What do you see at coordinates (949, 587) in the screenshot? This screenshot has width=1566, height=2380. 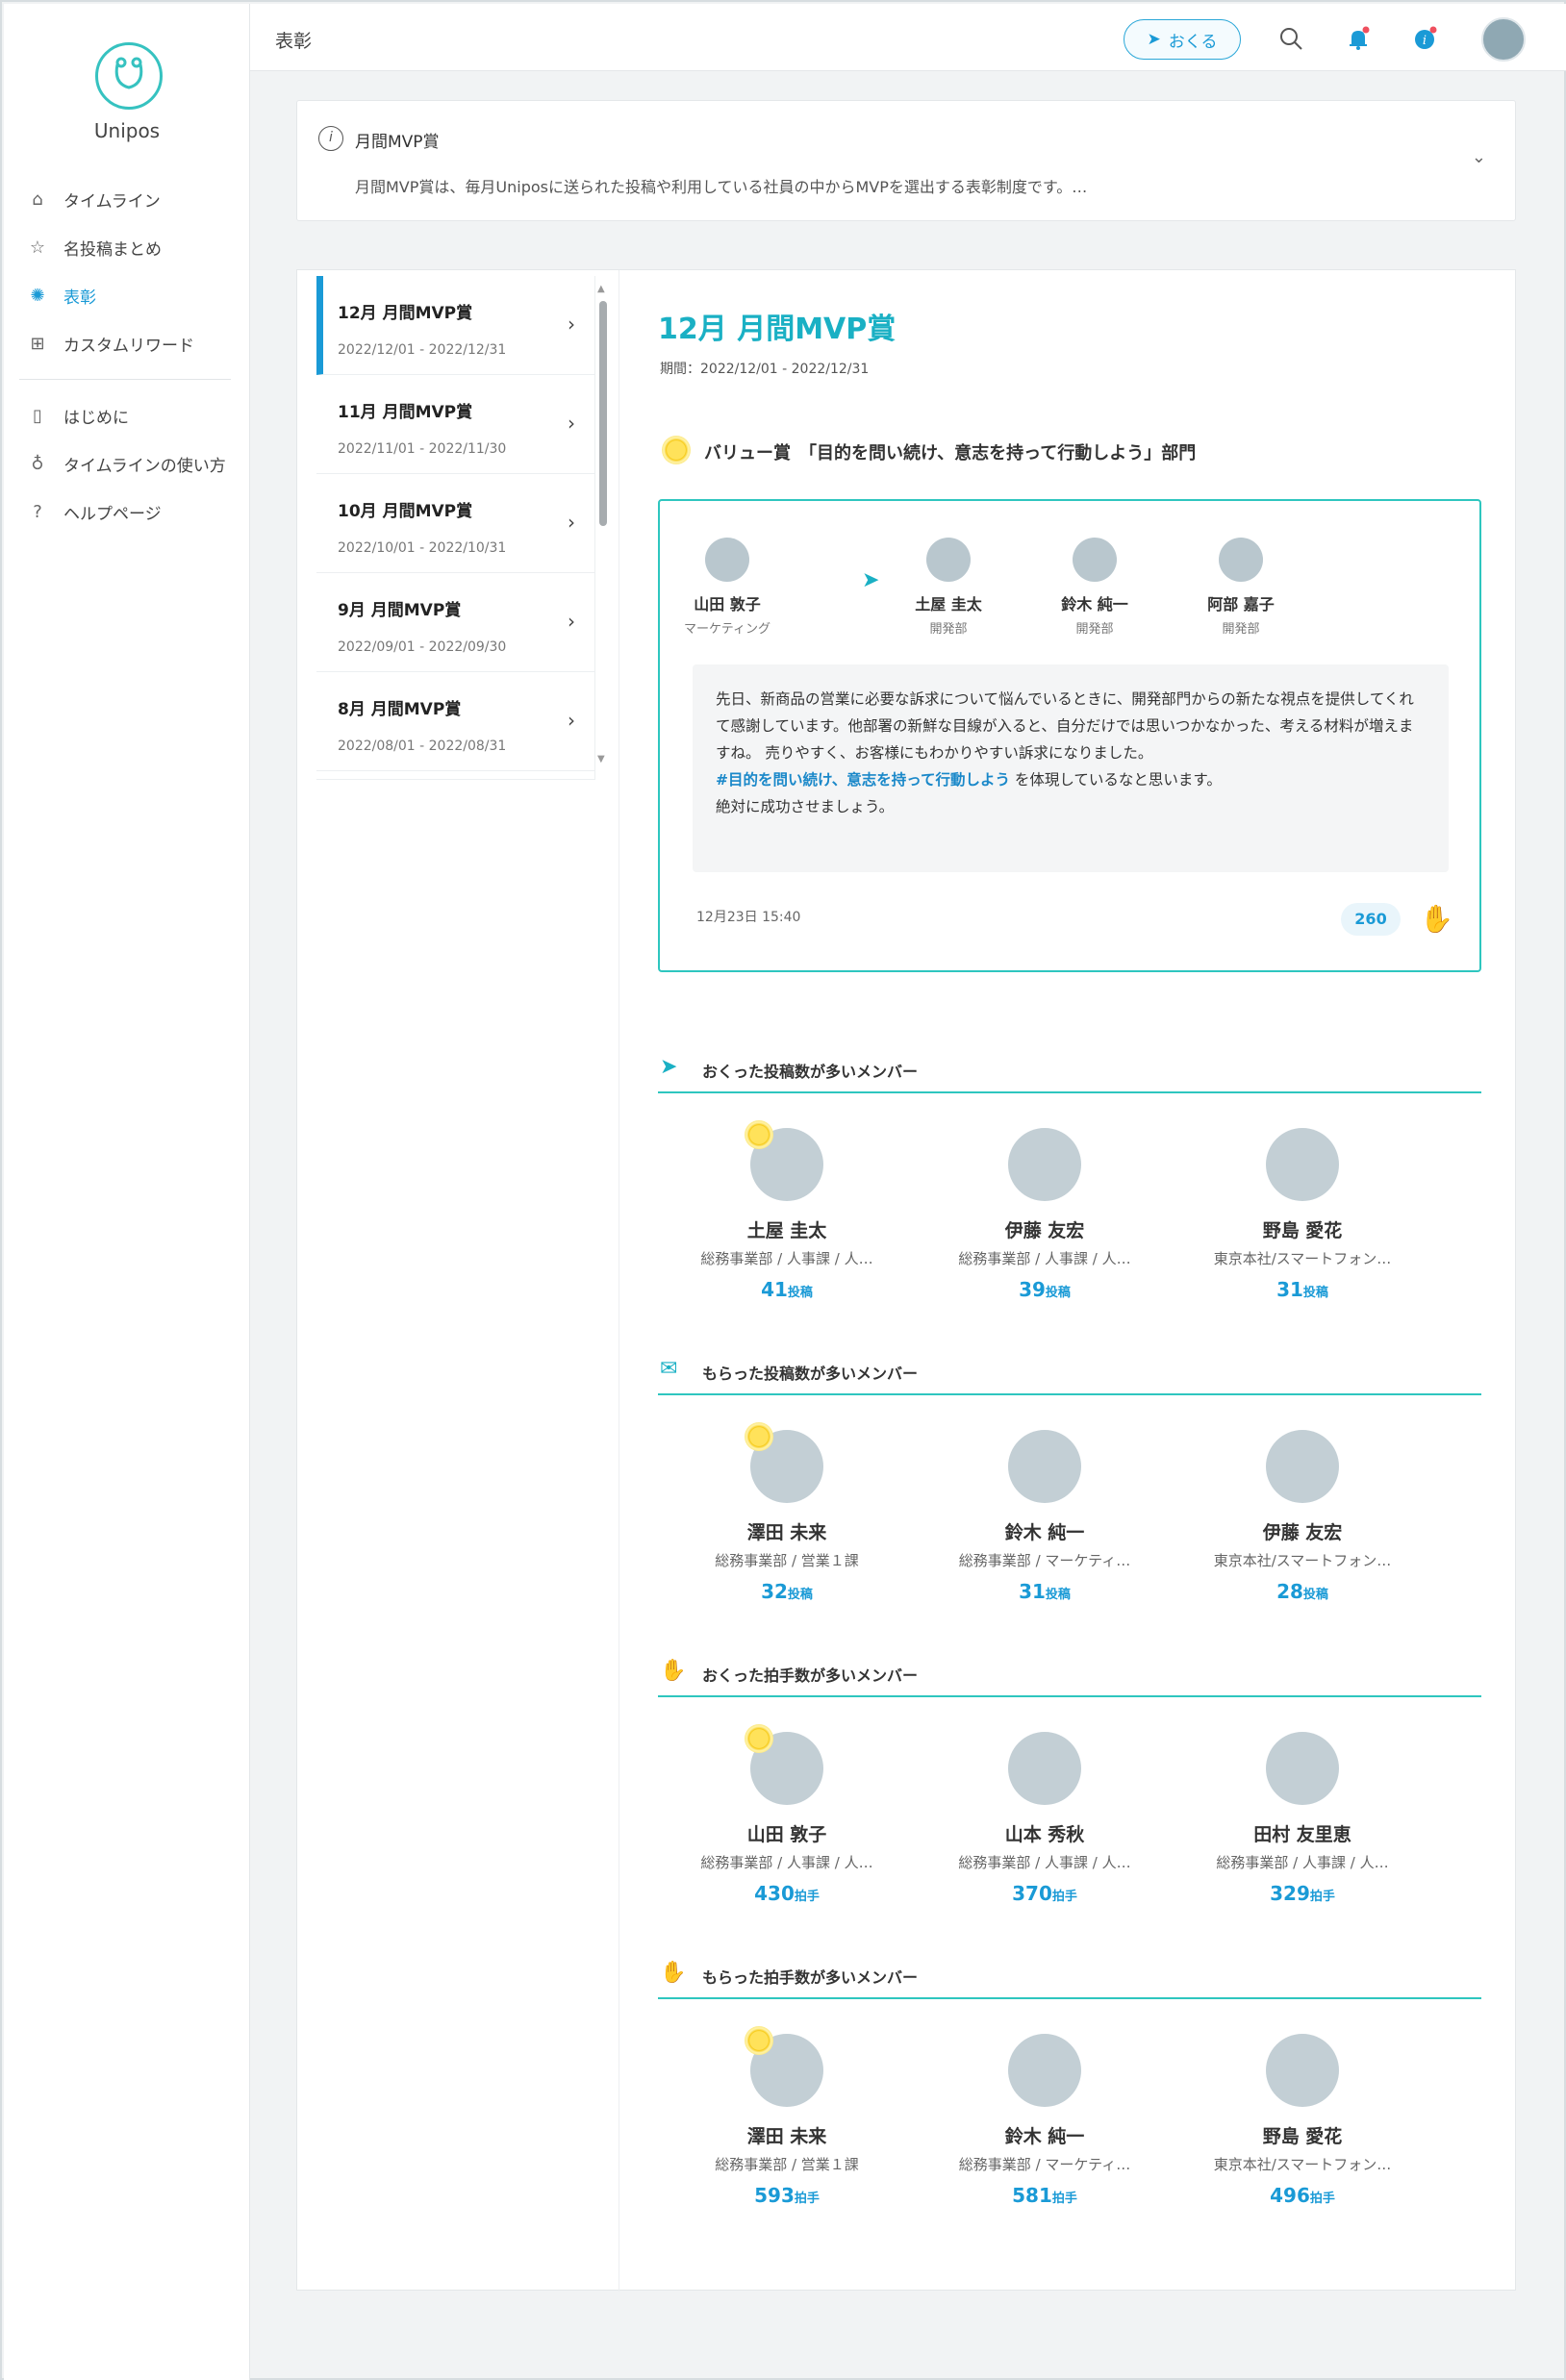 I see `post-recipient: 土屋 圭太 開発部` at bounding box center [949, 587].